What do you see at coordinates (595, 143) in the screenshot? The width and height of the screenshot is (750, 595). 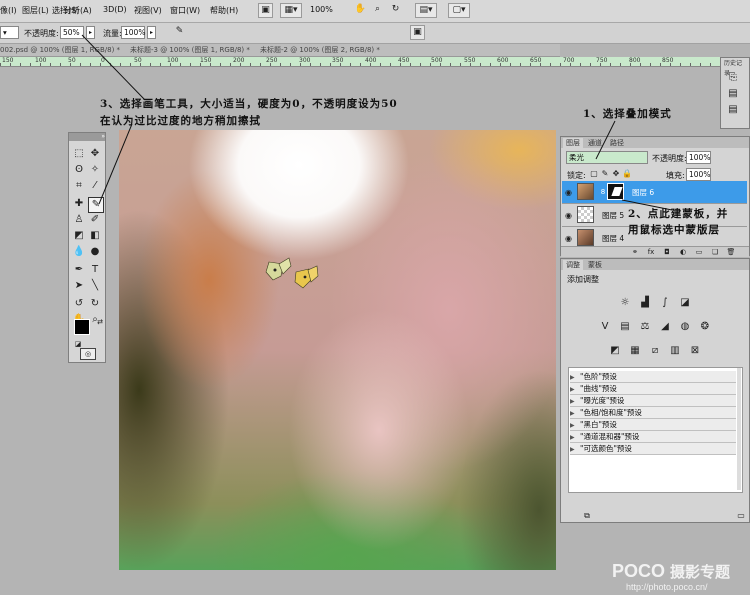 I see `tab-channels: 通道` at bounding box center [595, 143].